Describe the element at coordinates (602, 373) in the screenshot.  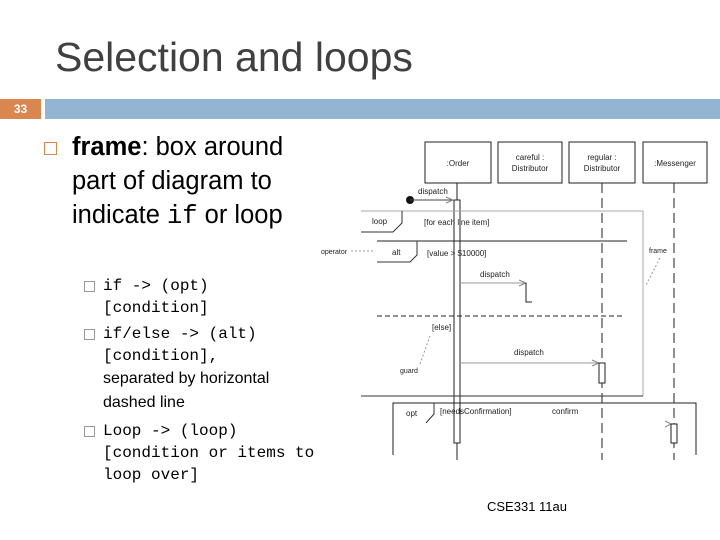
I see `activation-regular` at that location.